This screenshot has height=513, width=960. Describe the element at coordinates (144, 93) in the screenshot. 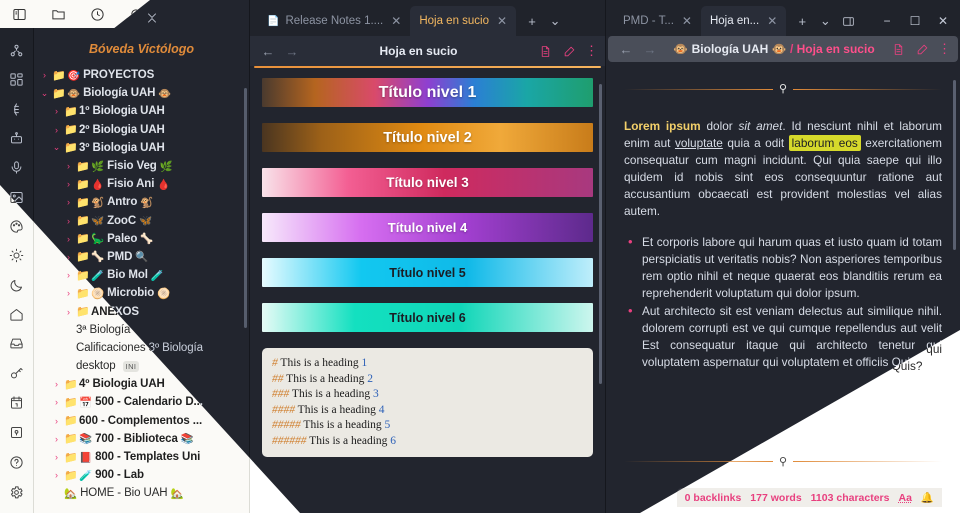

I see `tree-folder-biolog-a-uah: ⌄📁🐵Biología UAH 🐵` at that location.